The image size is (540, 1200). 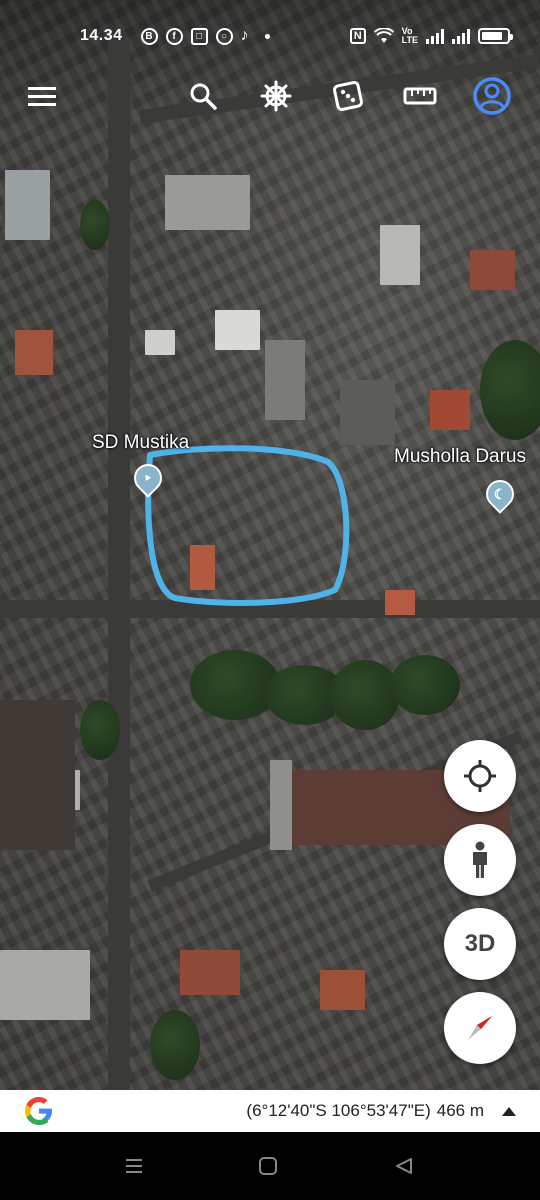 I want to click on 3d-label: 3D, so click(x=480, y=943).